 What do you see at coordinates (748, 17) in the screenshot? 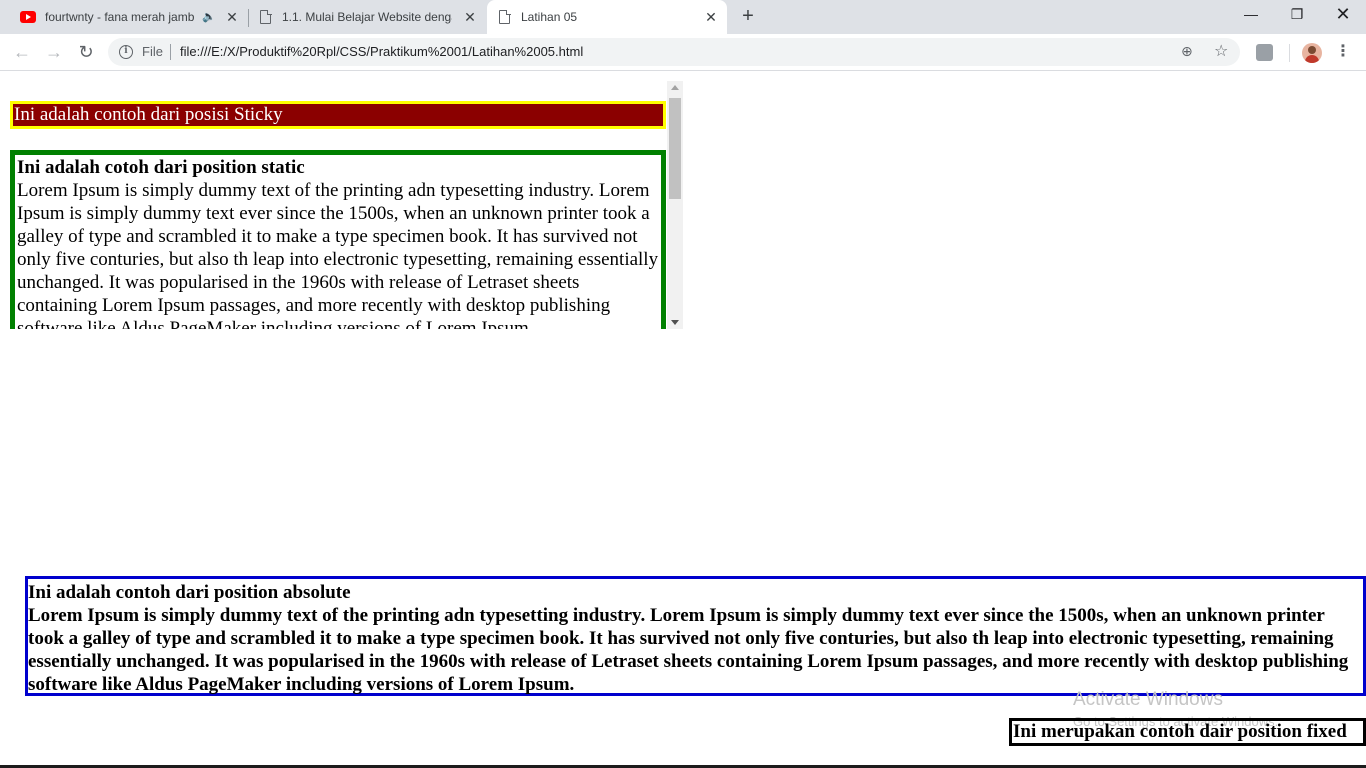
I see `new-tab-button: +` at bounding box center [748, 17].